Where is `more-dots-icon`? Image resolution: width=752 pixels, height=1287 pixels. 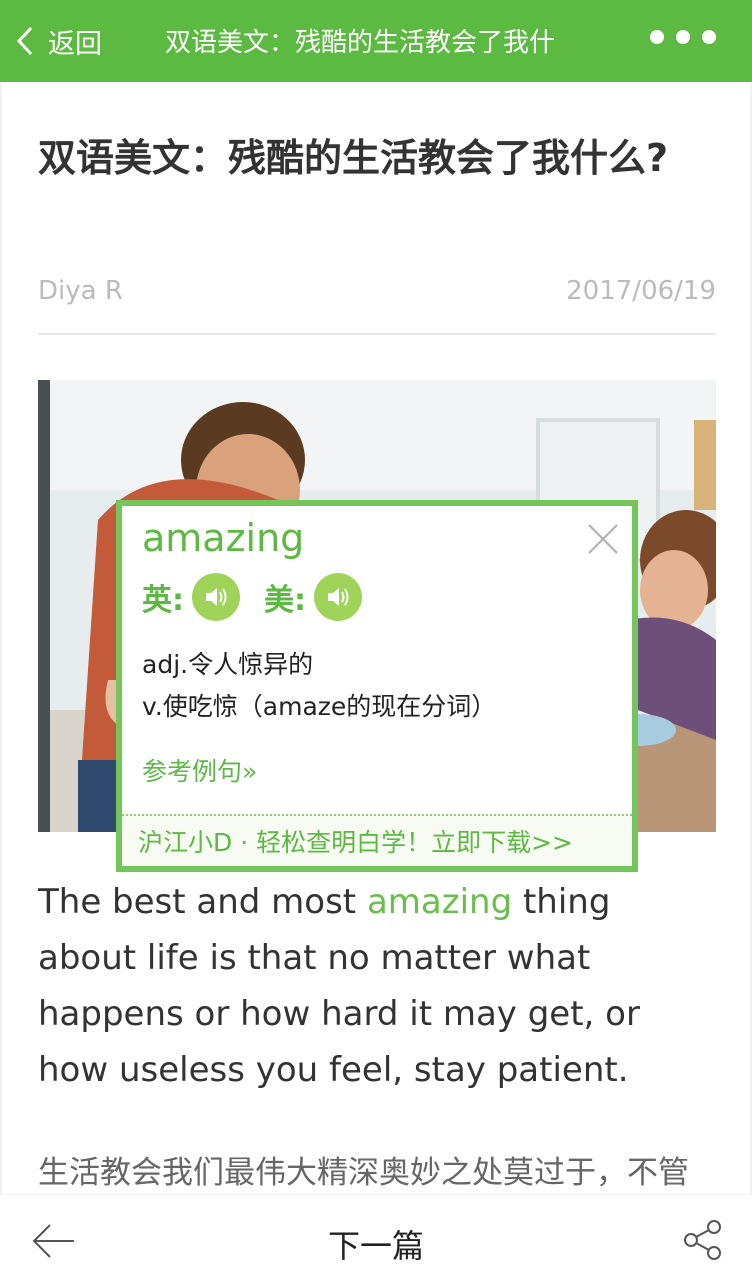
more-dots-icon is located at coordinates (683, 37).